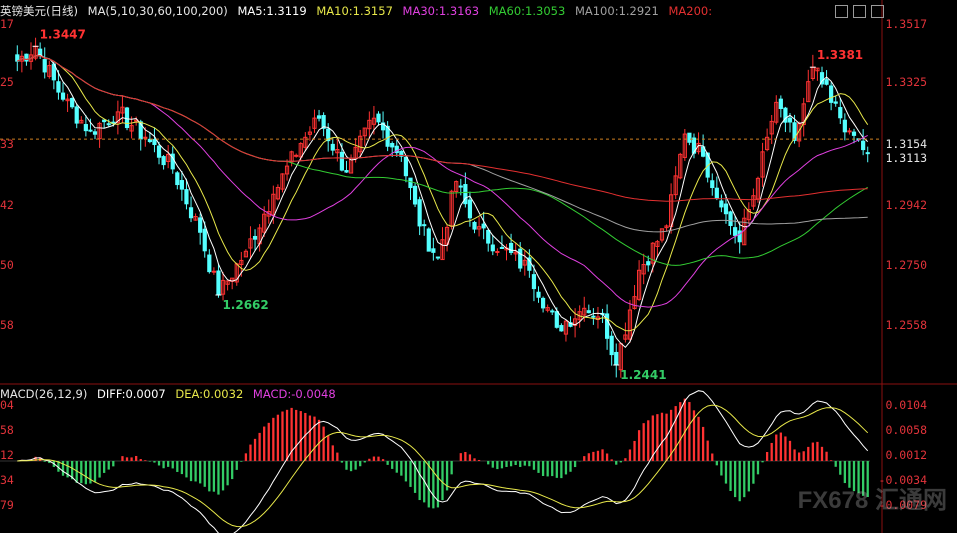  Describe the element at coordinates (841, 11) in the screenshot. I see `chart-settings-icon` at that location.